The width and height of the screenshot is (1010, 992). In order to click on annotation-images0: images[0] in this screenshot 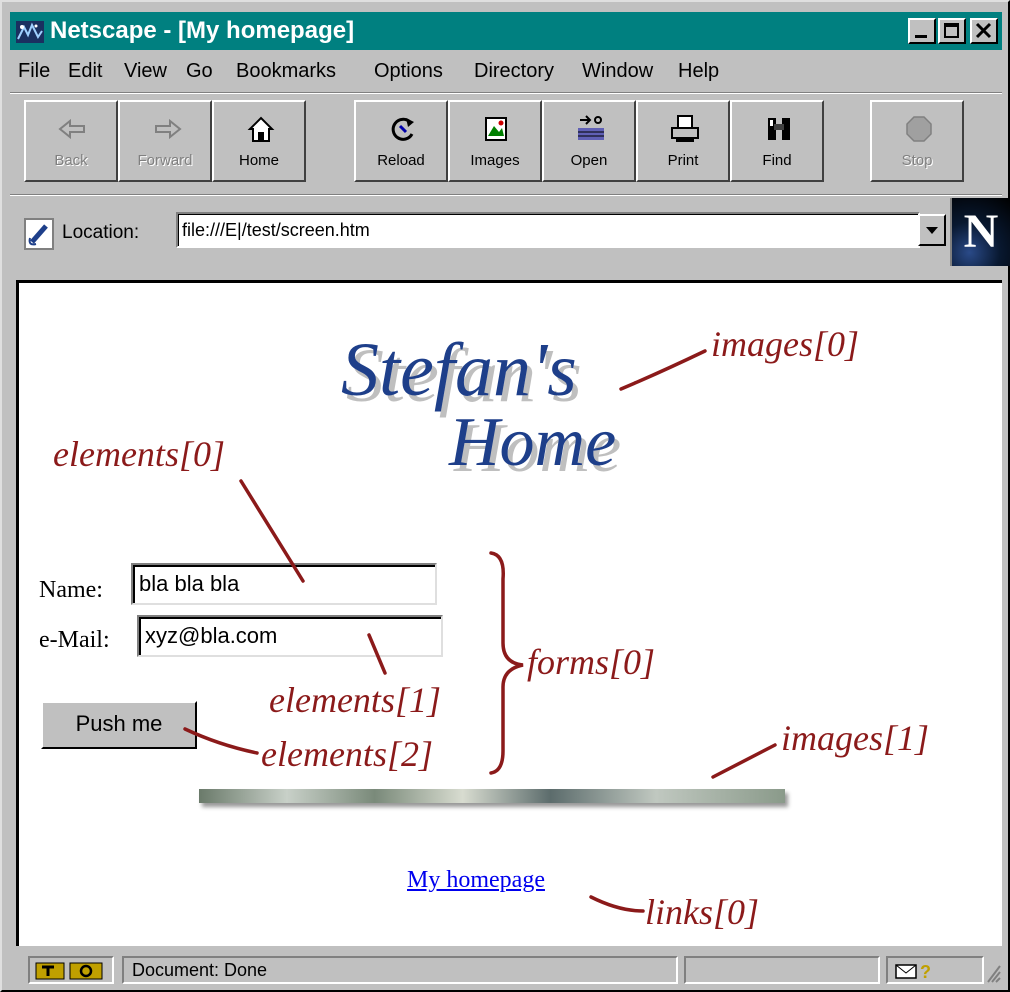, I will do `click(785, 344)`.